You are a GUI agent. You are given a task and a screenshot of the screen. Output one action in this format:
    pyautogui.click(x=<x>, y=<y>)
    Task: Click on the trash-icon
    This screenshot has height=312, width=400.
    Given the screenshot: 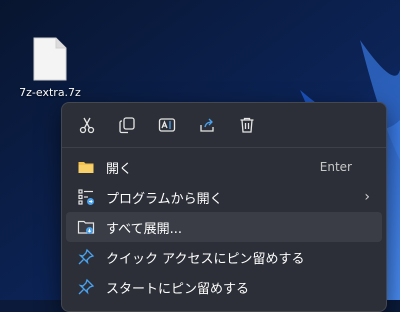 What is the action you would take?
    pyautogui.click(x=247, y=125)
    